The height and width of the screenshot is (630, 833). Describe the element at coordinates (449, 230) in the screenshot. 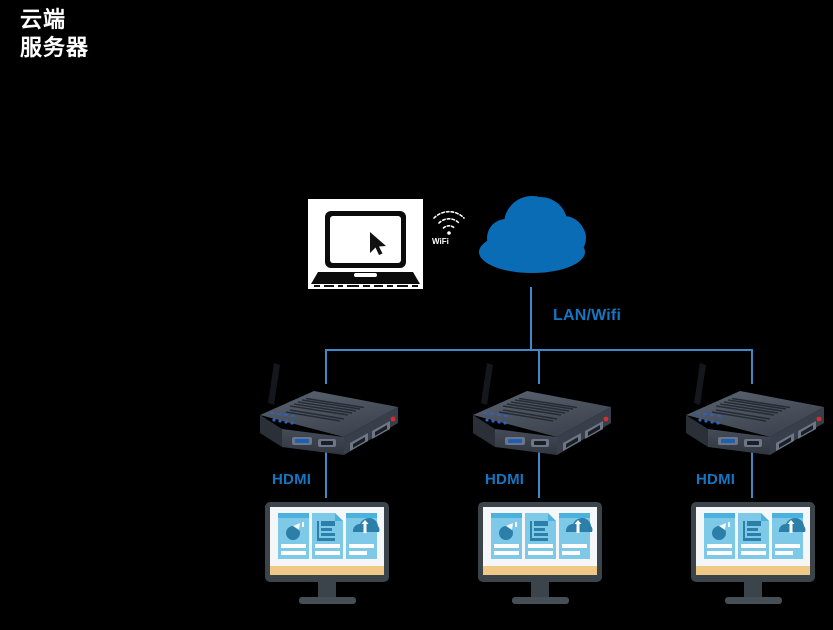

I see `wifi-icon: WiFi` at that location.